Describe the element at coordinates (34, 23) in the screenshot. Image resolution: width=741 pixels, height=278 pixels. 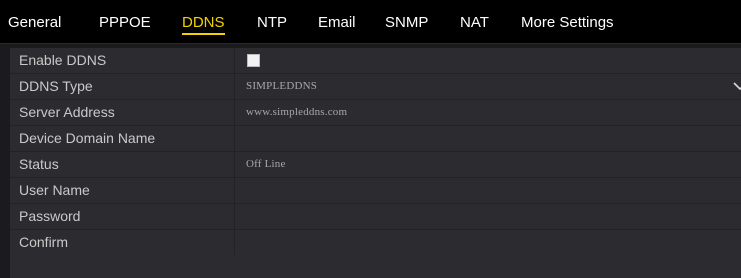
I see `tab-general: General` at that location.